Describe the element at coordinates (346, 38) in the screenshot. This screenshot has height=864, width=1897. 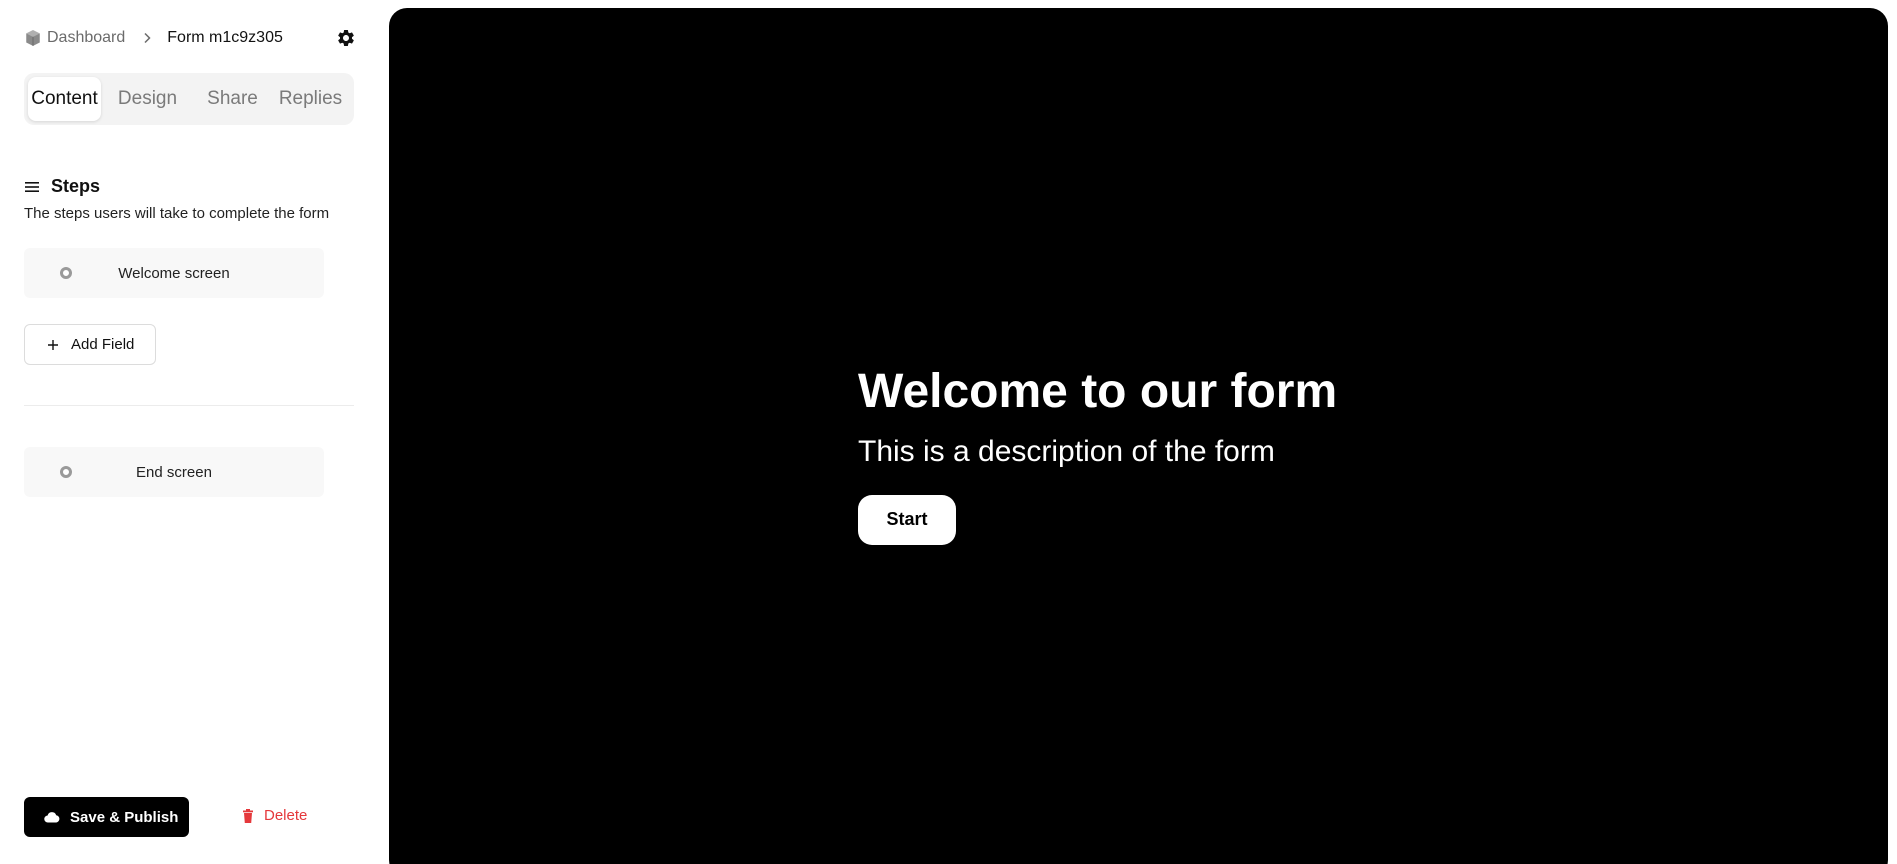
I see `gear-icon` at that location.